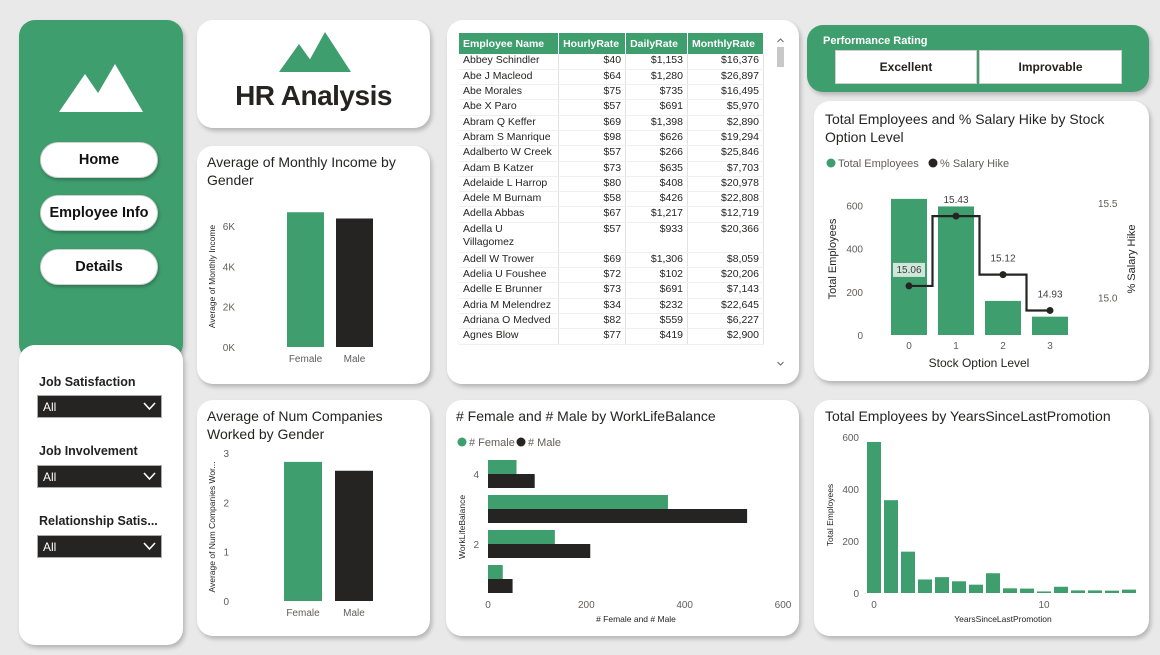 Image resolution: width=1160 pixels, height=655 pixels. I want to click on cell-employee-name: Adella Abbas, so click(509, 214).